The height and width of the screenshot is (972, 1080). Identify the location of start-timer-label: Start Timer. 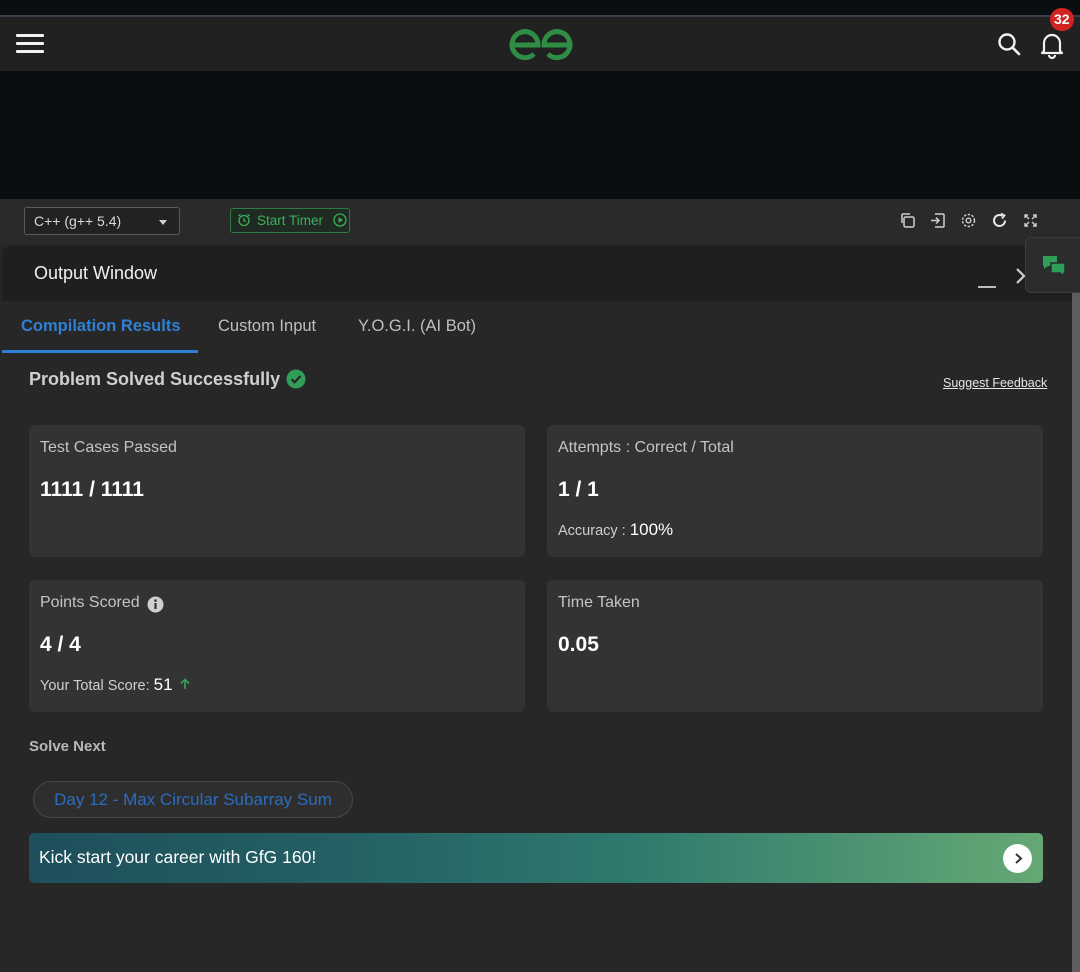
(290, 220).